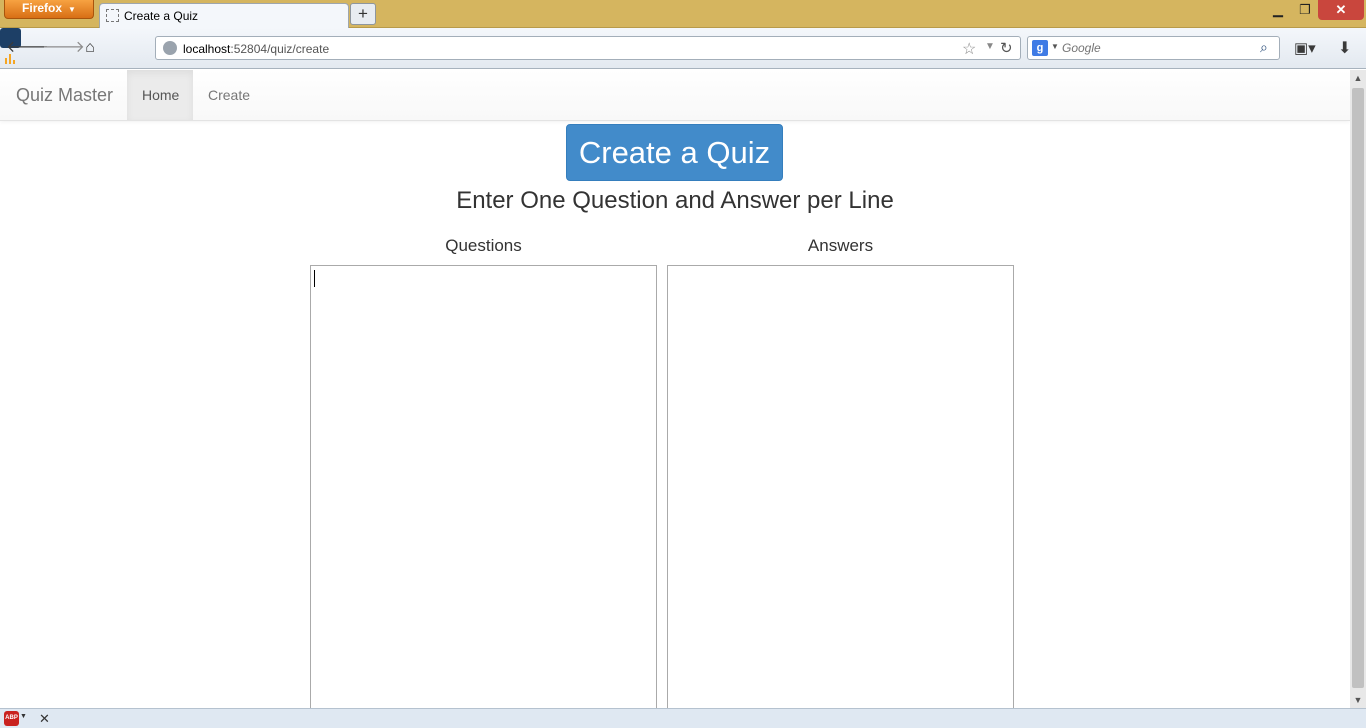 This screenshot has height=728, width=1366. What do you see at coordinates (160, 95) in the screenshot?
I see `nav-home: Home` at bounding box center [160, 95].